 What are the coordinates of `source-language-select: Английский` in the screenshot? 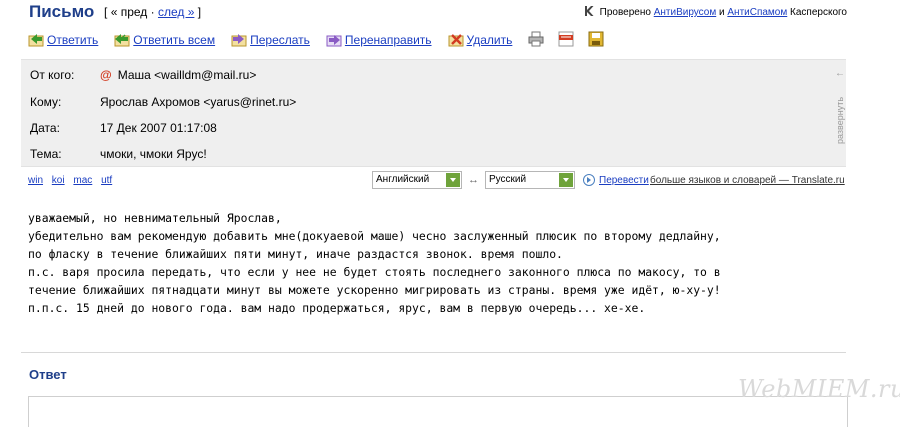 It's located at (417, 180).